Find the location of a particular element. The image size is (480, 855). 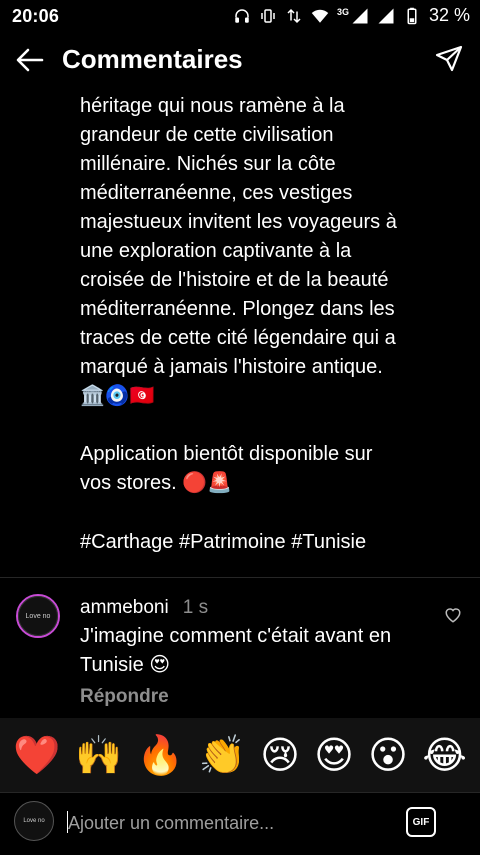

divider is located at coordinates (240, 577).